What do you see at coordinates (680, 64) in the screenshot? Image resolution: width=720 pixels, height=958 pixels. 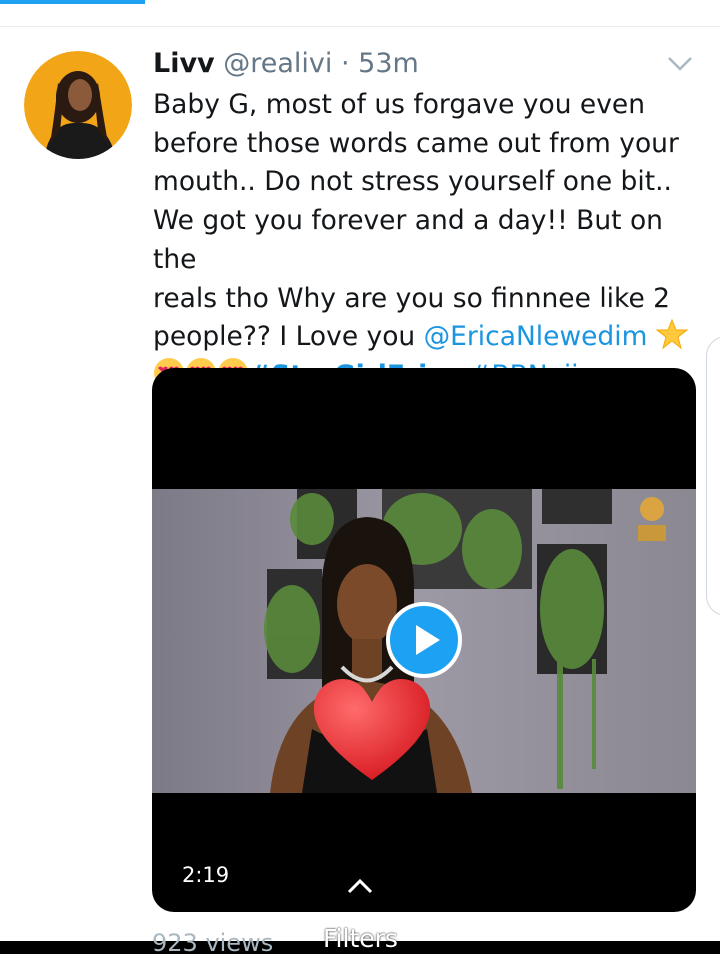 I see `chevron-down-icon` at bounding box center [680, 64].